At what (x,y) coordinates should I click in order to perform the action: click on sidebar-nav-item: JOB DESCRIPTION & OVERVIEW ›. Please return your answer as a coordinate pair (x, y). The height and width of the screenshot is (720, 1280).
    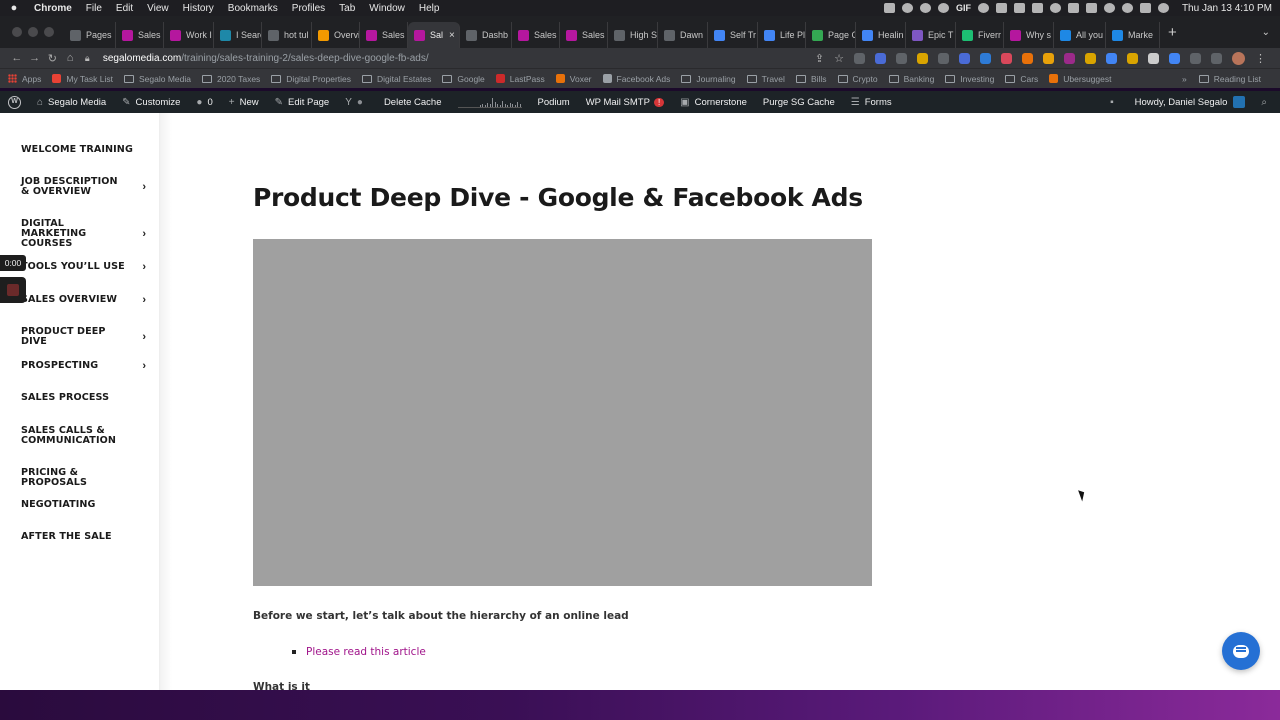
    Looking at the image, I should click on (83, 187).